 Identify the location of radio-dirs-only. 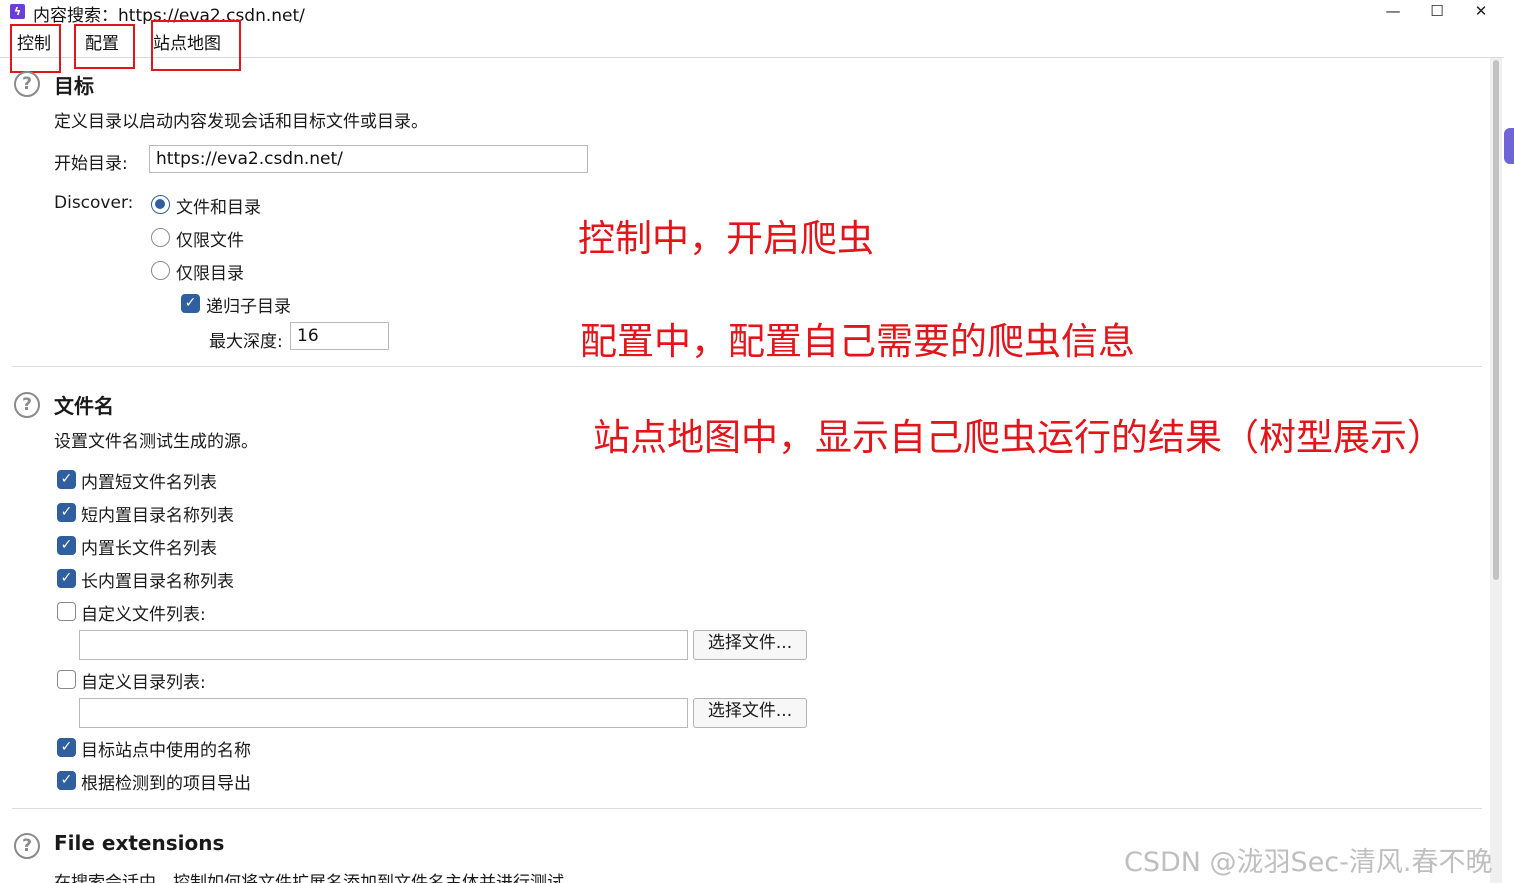
(160, 270).